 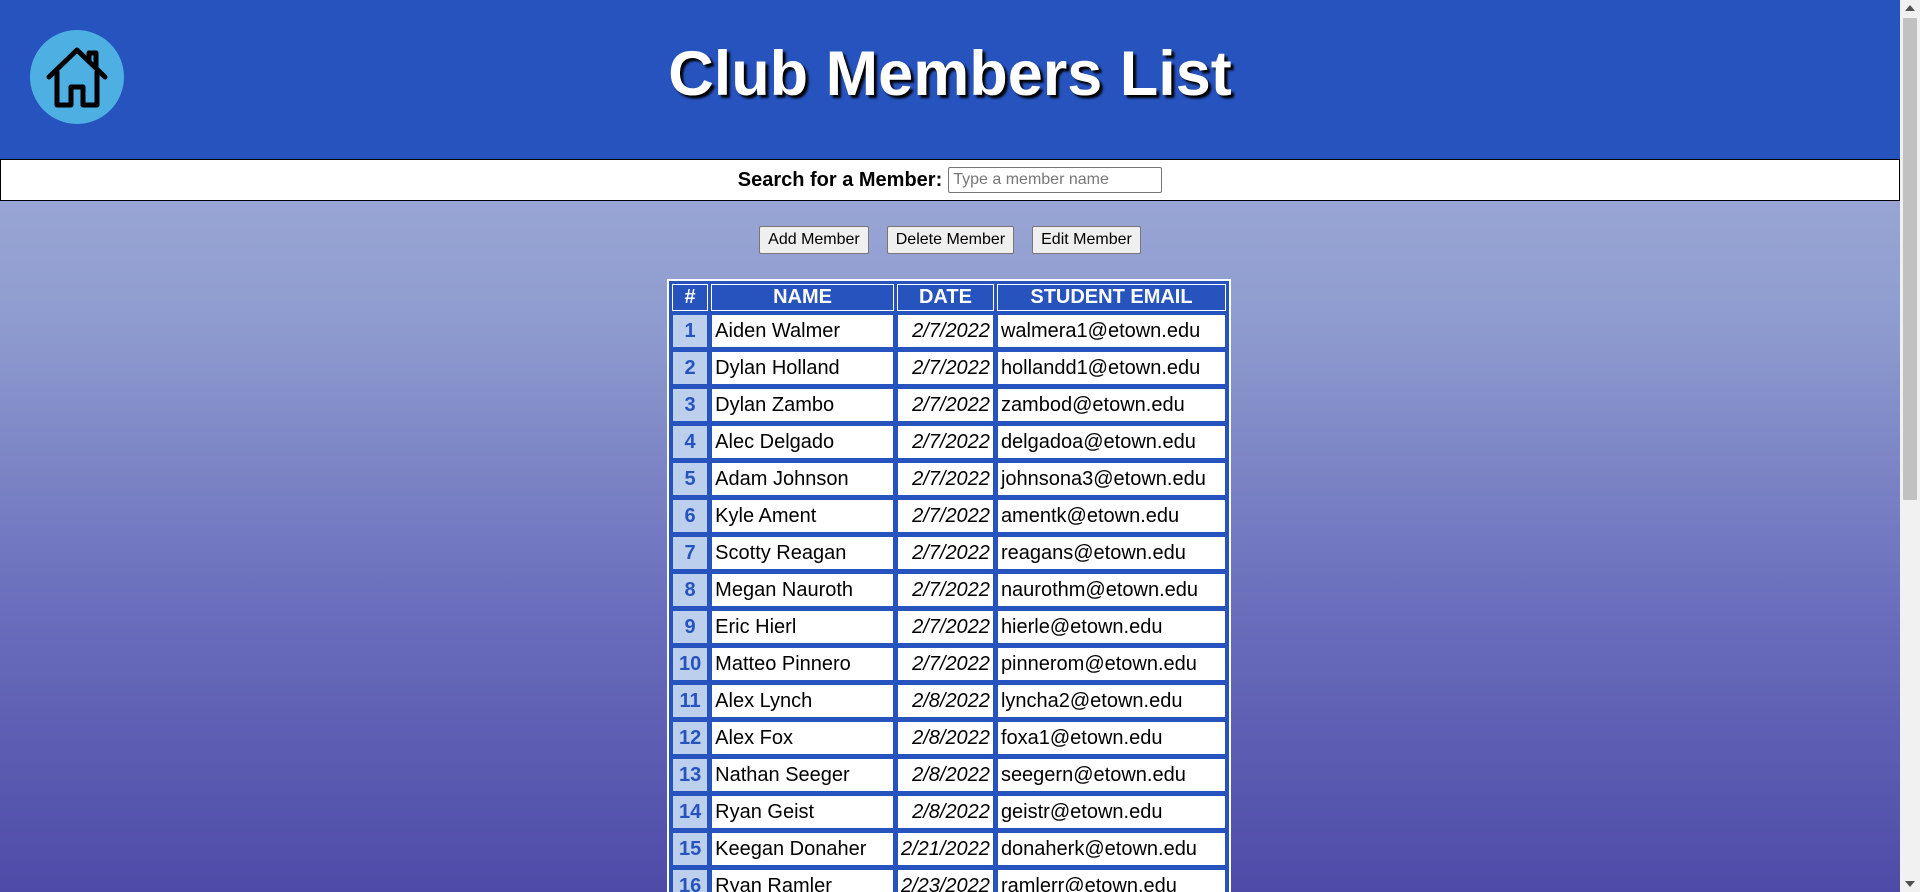 What do you see at coordinates (802, 664) in the screenshot?
I see `member-name: Matteo Pinnero` at bounding box center [802, 664].